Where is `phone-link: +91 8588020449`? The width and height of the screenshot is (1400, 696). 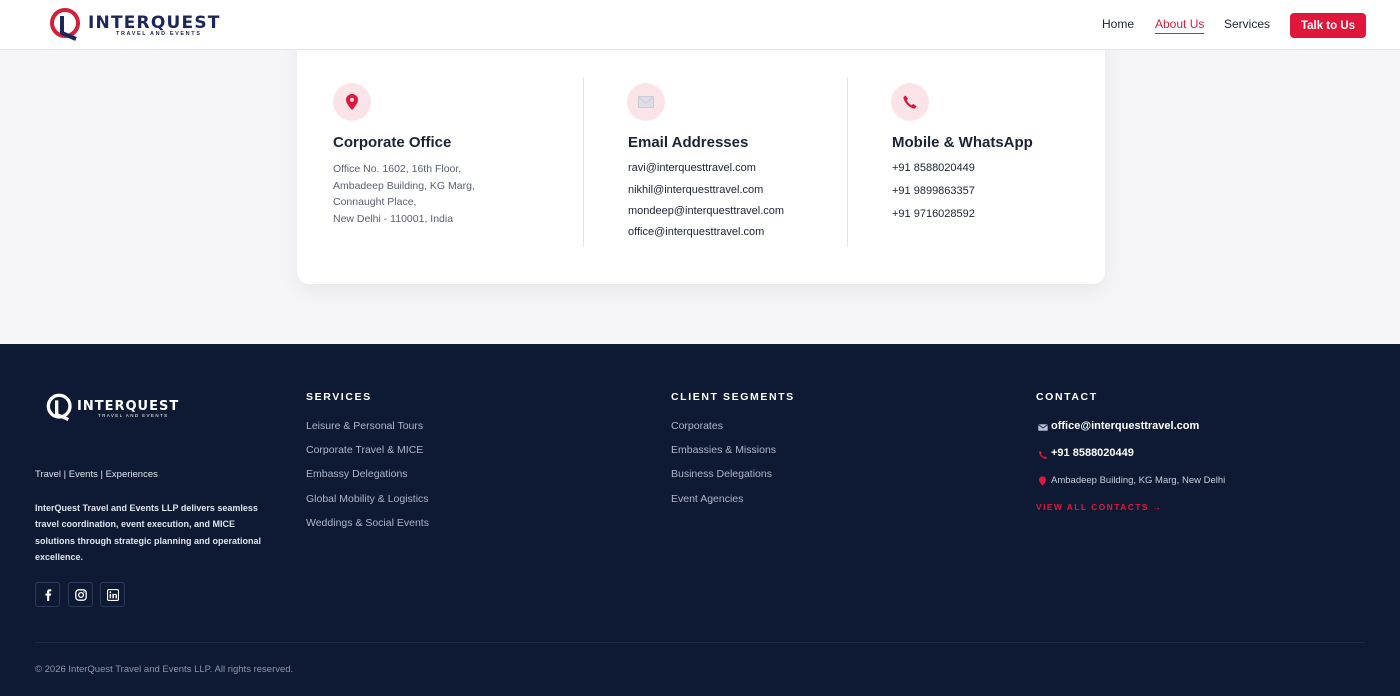 phone-link: +91 8588020449 is located at coordinates (933, 168).